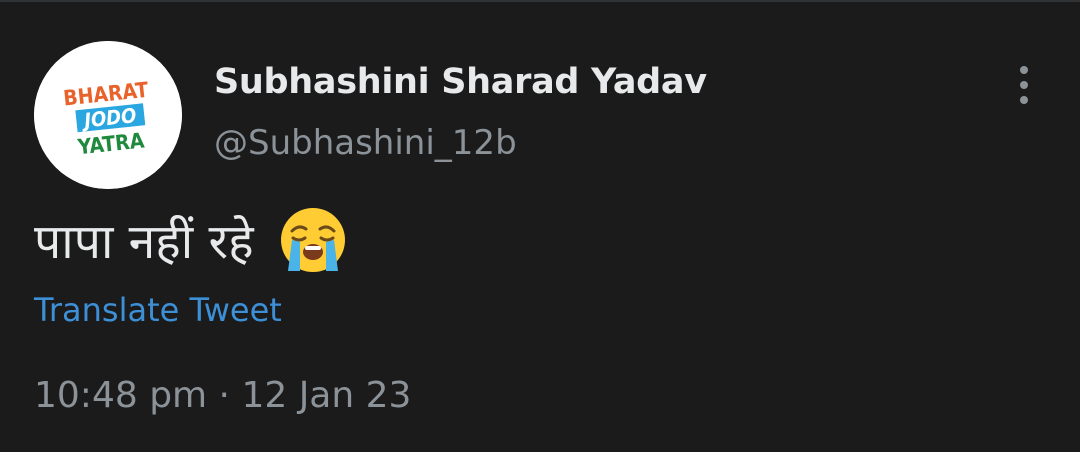 The image size is (1080, 452). What do you see at coordinates (312, 240) in the screenshot?
I see `loudly-crying-face-icon` at bounding box center [312, 240].